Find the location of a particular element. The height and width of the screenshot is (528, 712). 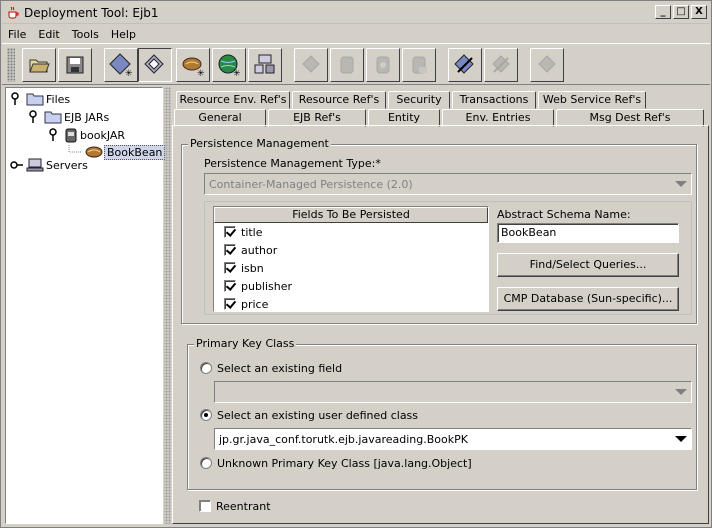

reentrant-checkbox is located at coordinates (205, 506).